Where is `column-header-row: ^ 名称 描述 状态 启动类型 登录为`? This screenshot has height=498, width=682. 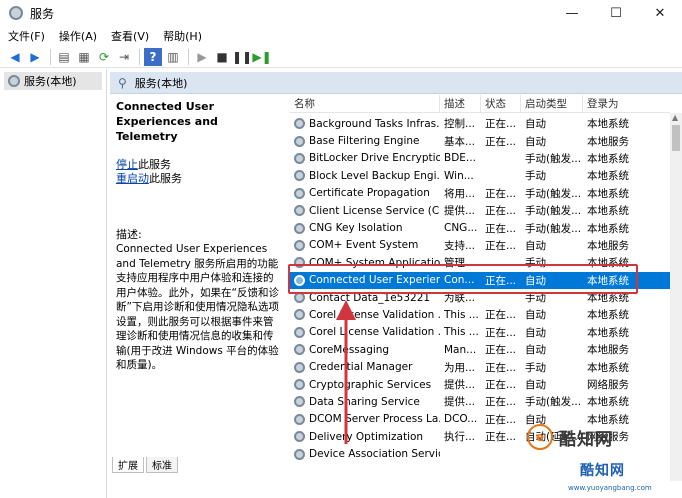
column-header-row: ^ 名称 描述 状态 启动类型 登录为 is located at coordinates (480, 104).